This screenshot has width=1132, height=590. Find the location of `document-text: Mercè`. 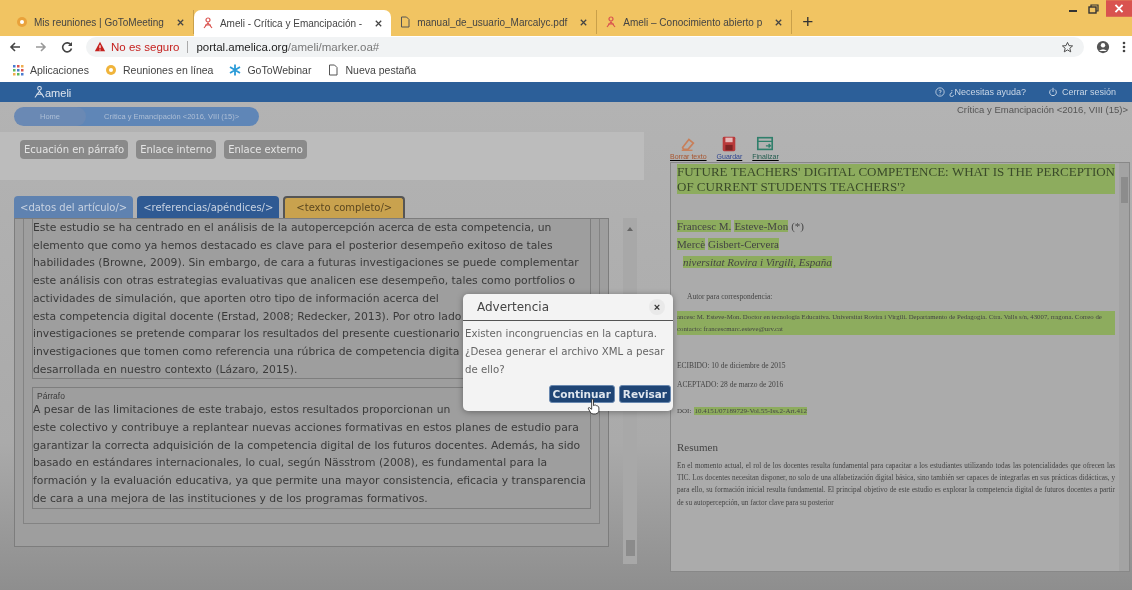

document-text: Mercè is located at coordinates (691, 244).